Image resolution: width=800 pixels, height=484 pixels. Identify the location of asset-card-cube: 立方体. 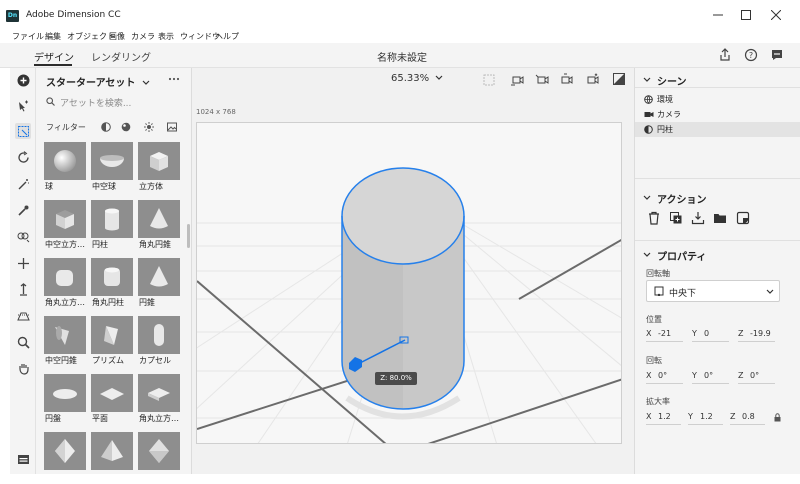
(159, 168).